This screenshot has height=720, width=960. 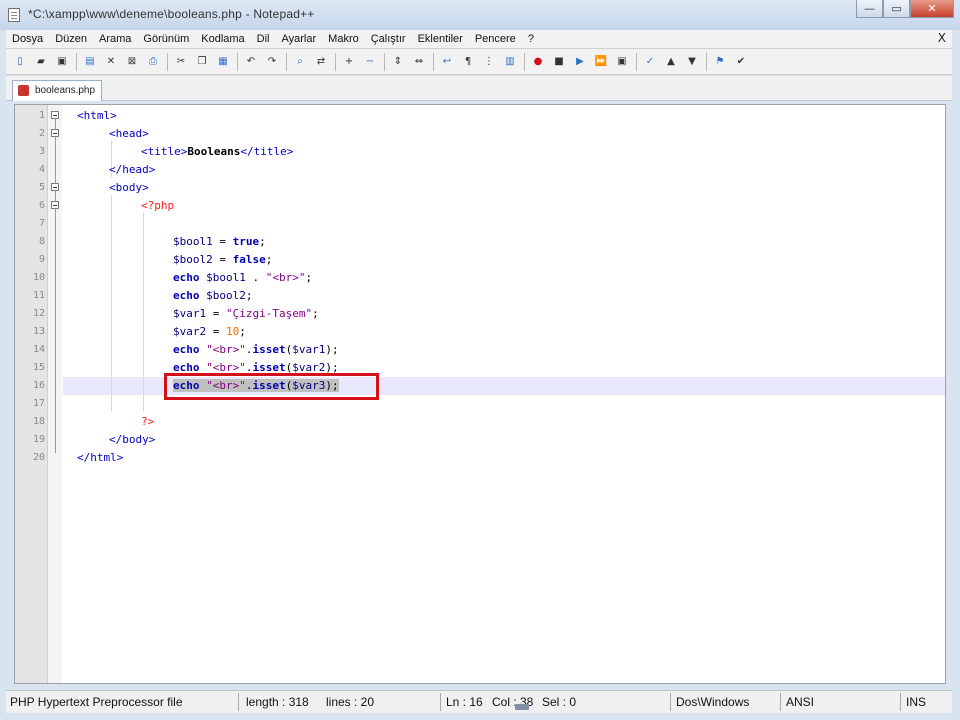 I want to click on paste-icon: ▦, so click(x=223, y=62).